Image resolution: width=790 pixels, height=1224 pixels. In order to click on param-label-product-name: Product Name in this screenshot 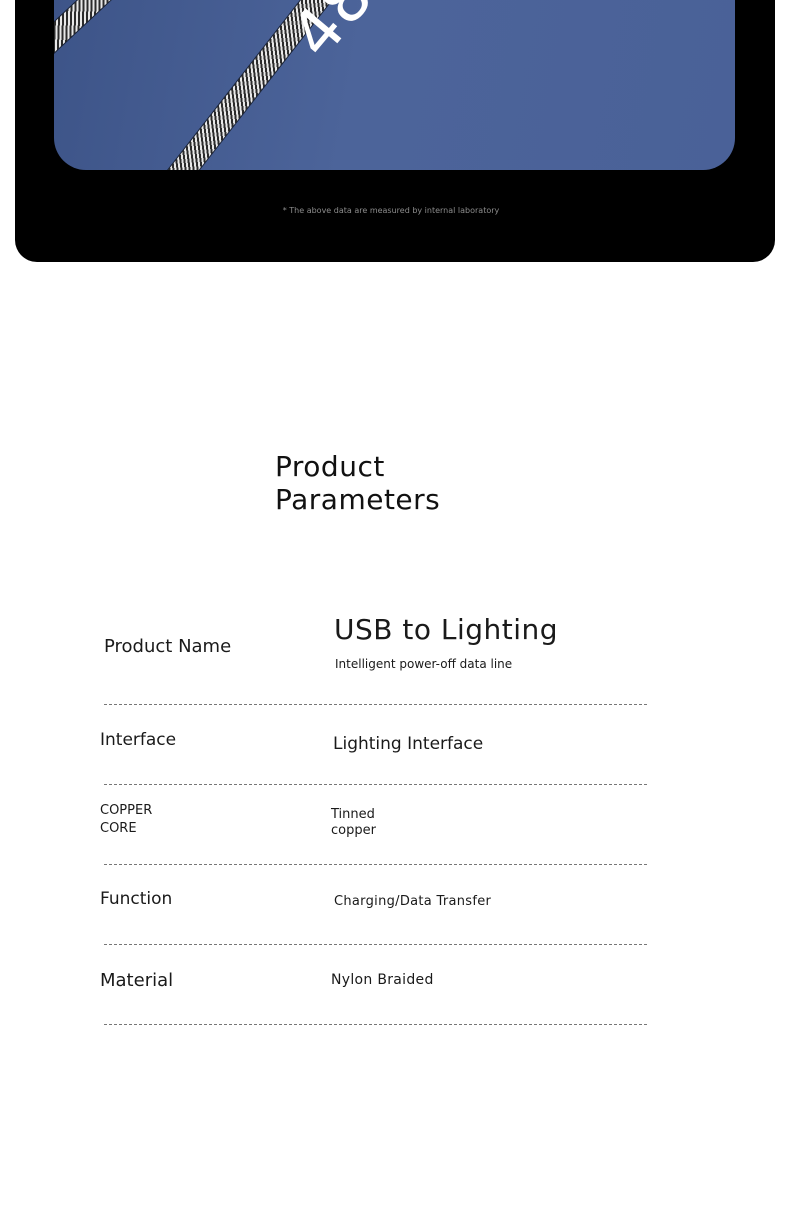, I will do `click(168, 646)`.